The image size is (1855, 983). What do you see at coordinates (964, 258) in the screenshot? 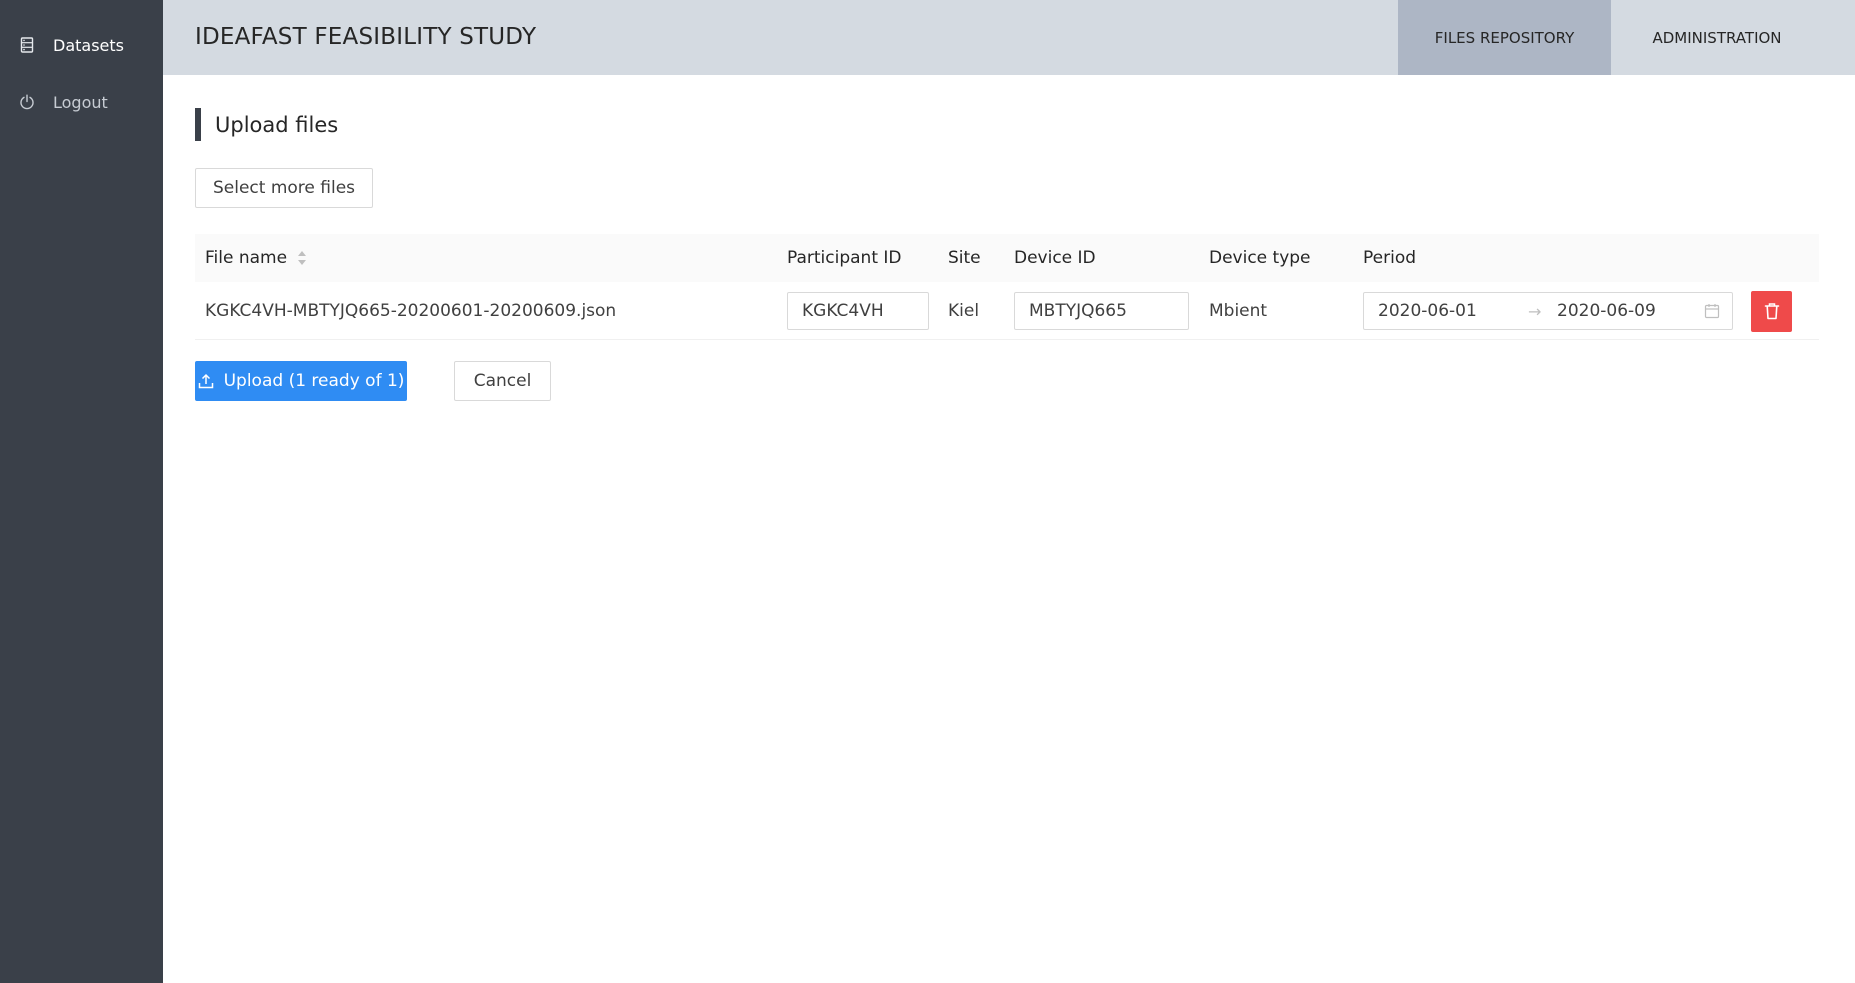
I see `column-header-site: Site` at bounding box center [964, 258].